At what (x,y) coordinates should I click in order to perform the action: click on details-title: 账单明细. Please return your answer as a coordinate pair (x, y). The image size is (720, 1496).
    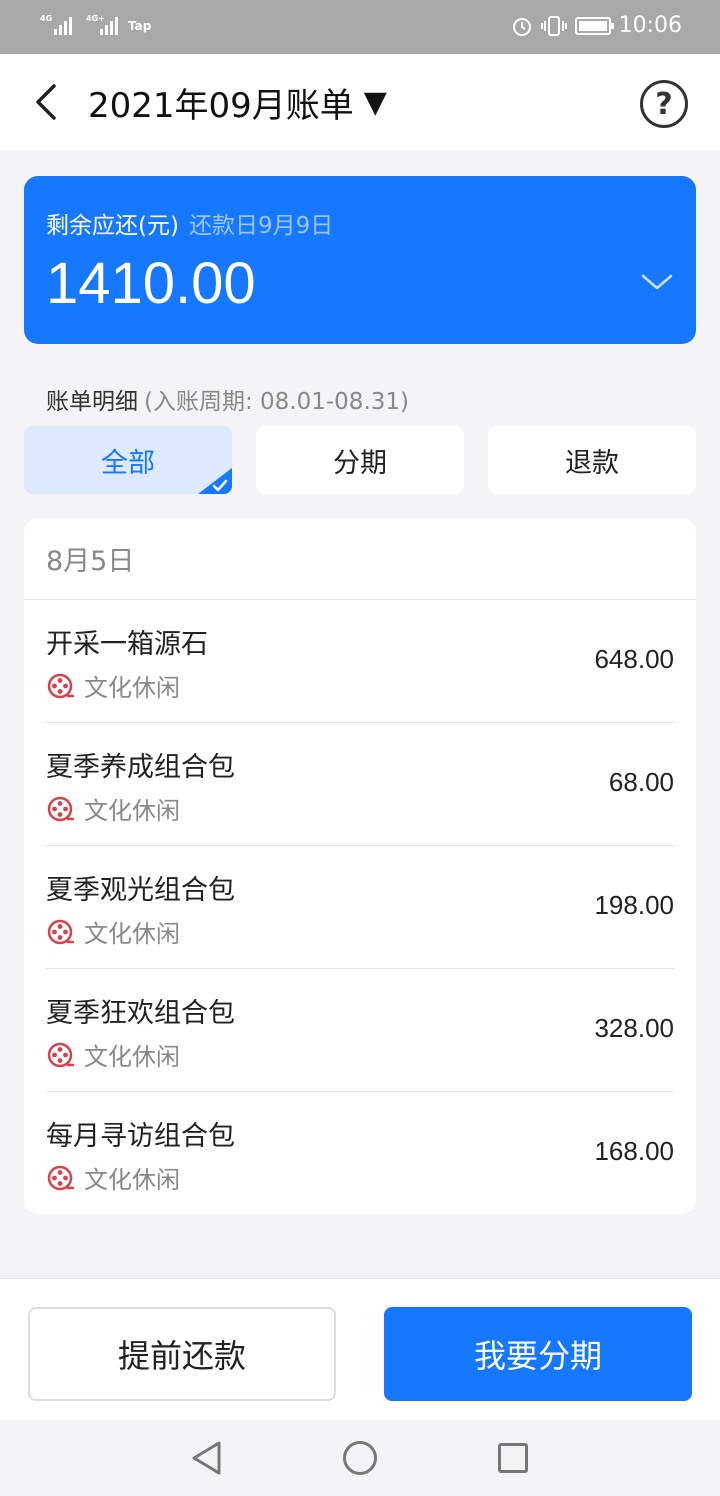
    Looking at the image, I should click on (92, 402).